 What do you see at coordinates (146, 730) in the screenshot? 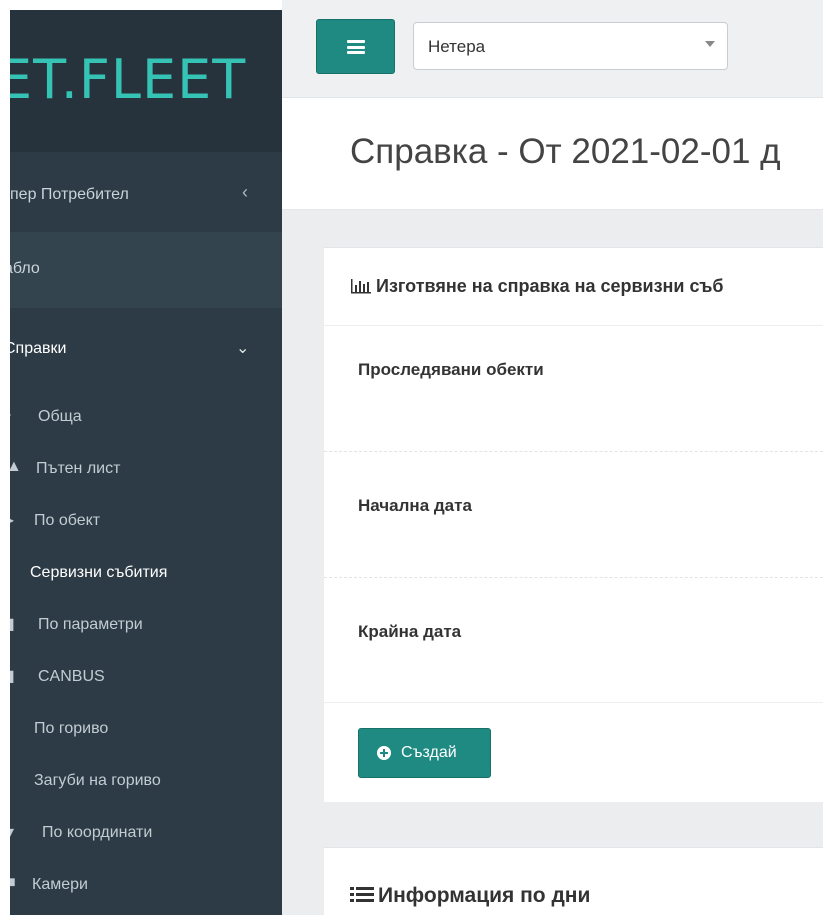
I see `sidebar-subitem-by-fuel: По гориво` at bounding box center [146, 730].